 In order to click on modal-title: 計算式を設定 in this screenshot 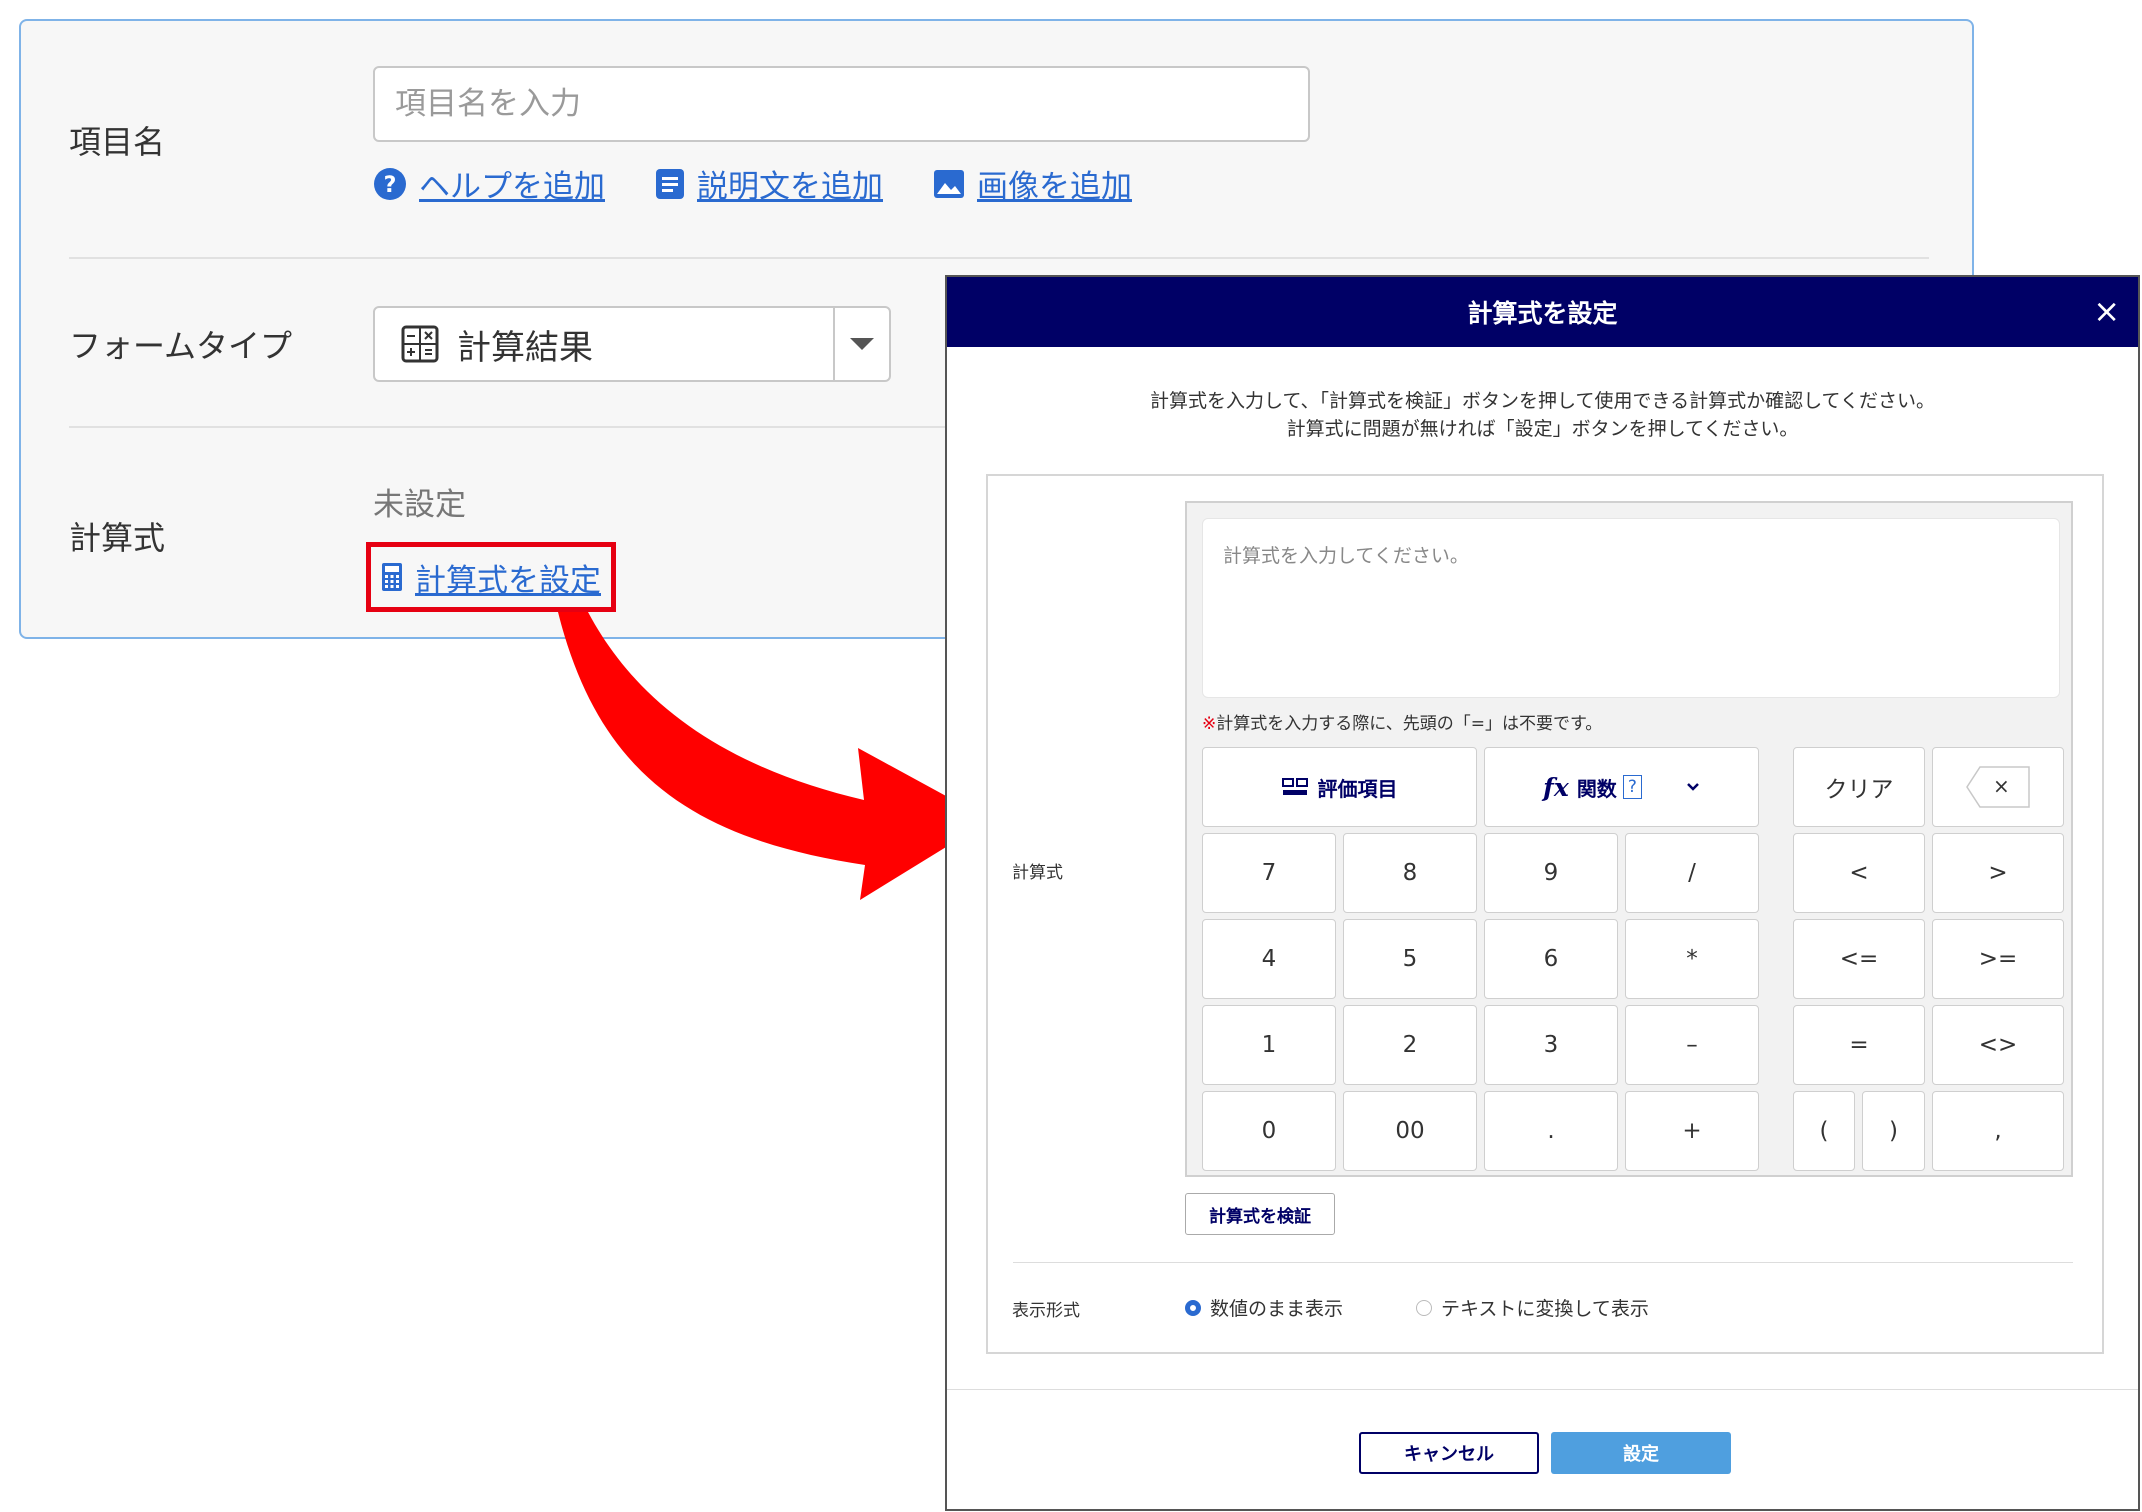, I will do `click(1542, 313)`.